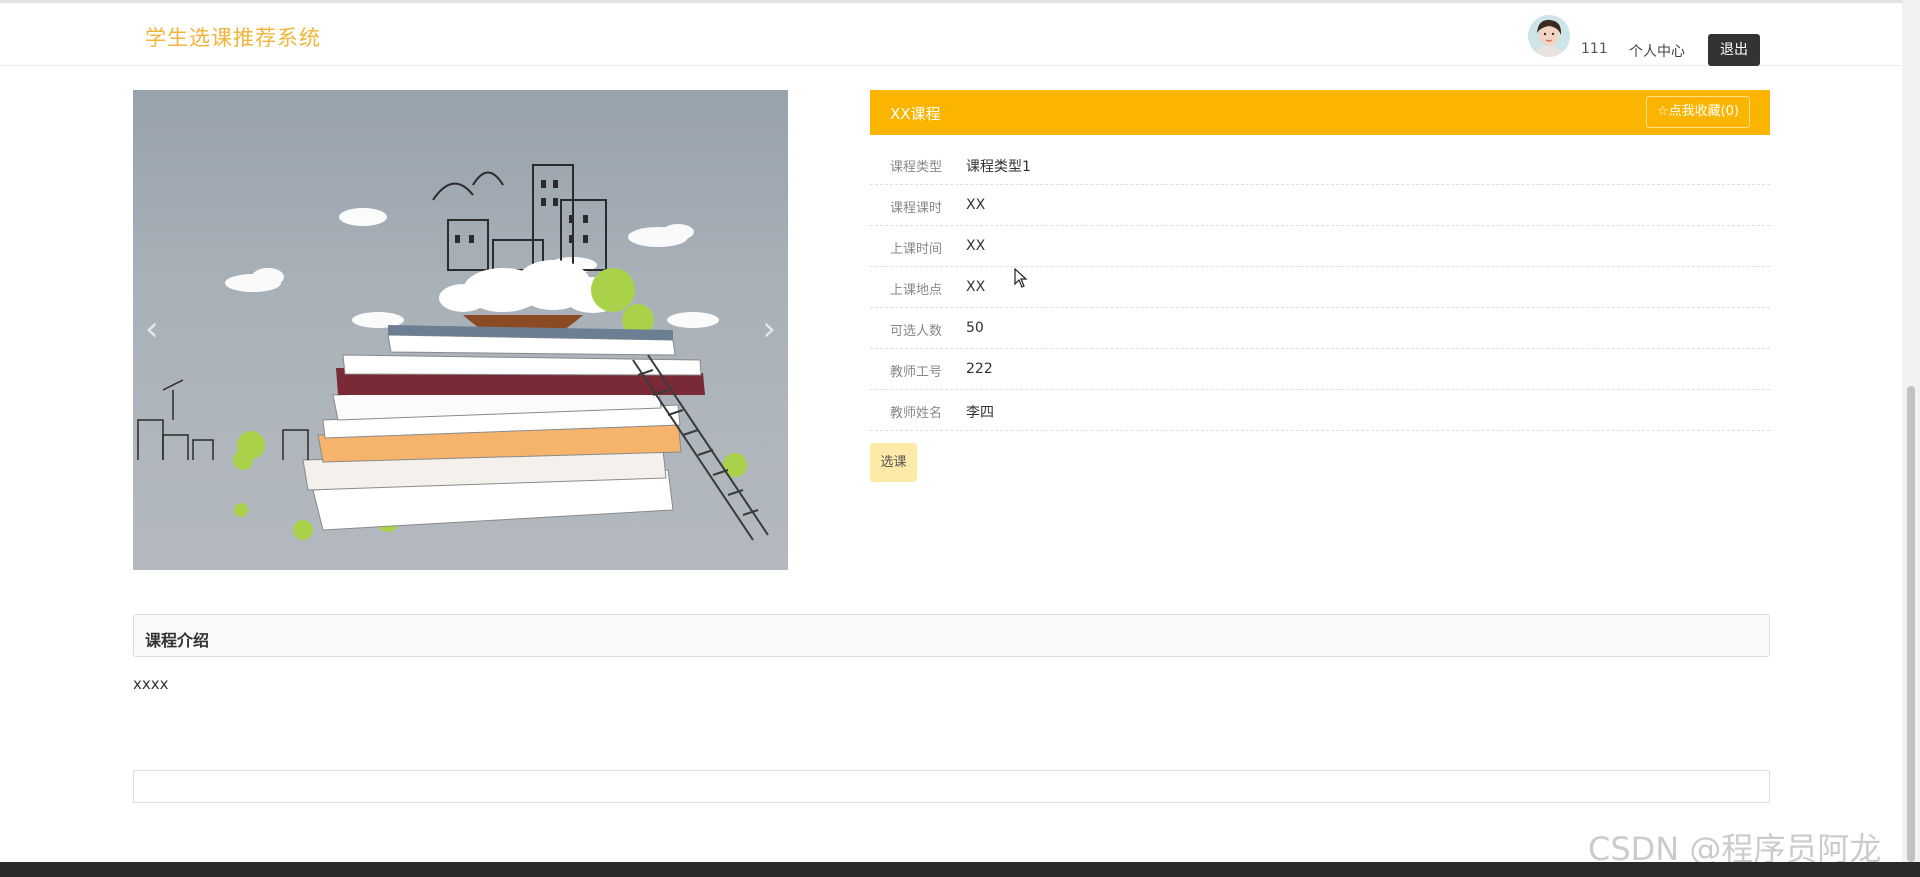  Describe the element at coordinates (1320, 246) in the screenshot. I see `info-row-class-time: 上课时间 XX` at that location.